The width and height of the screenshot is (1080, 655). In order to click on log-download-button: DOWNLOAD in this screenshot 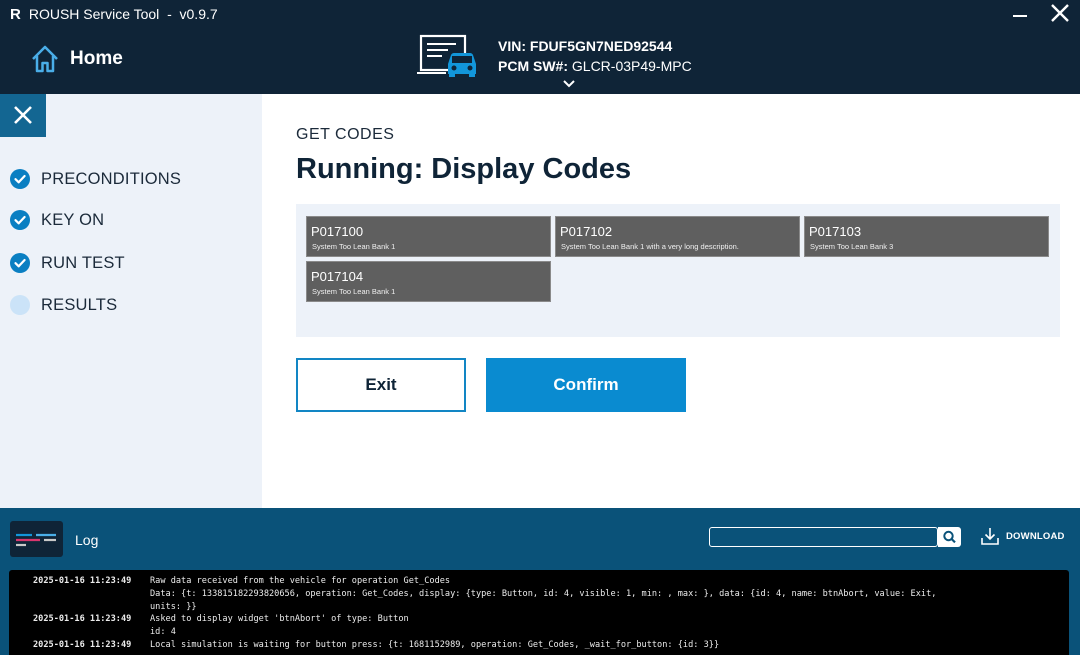, I will do `click(1022, 536)`.